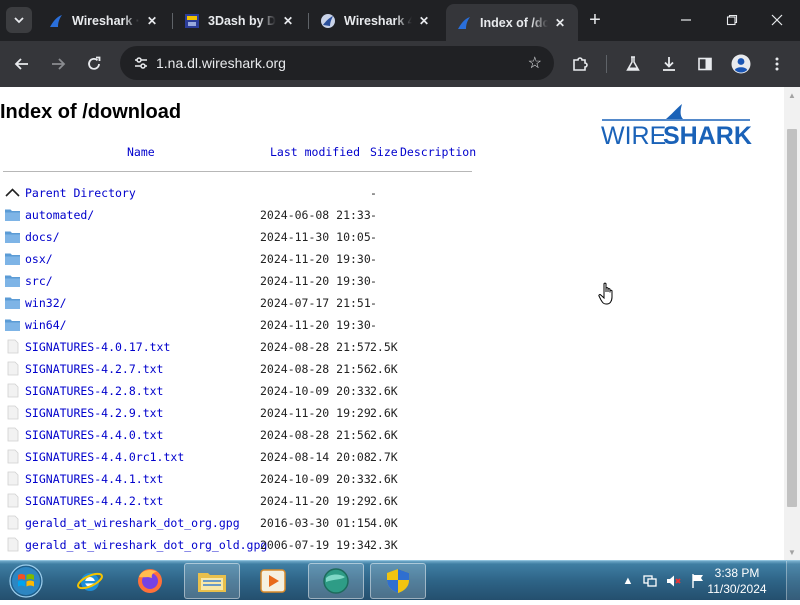 This screenshot has width=800, height=605. Describe the element at coordinates (705, 64) in the screenshot. I see `side-panel-button` at that location.